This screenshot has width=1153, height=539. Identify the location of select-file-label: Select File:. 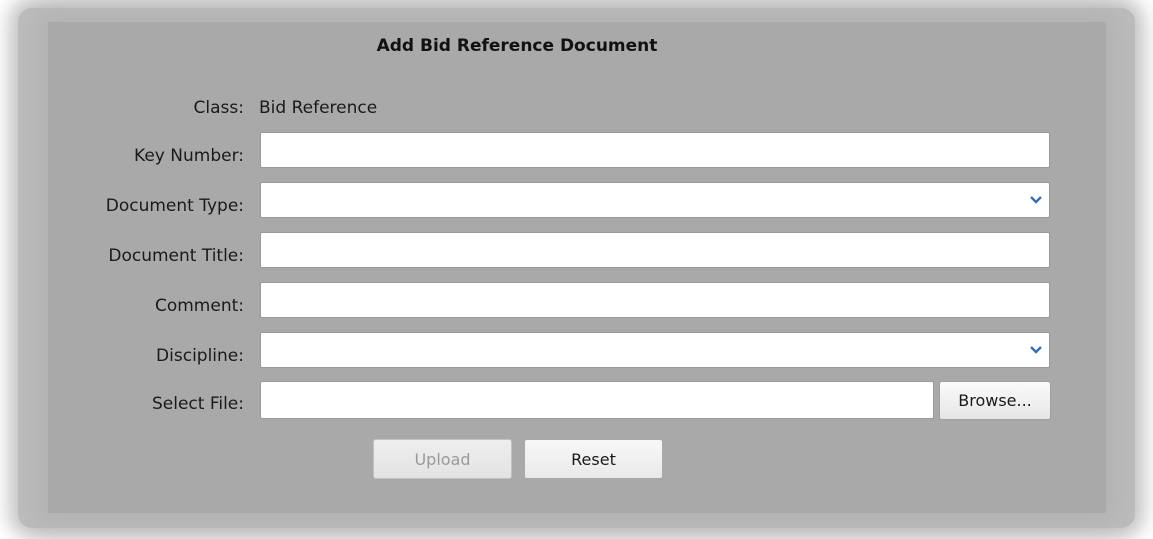
(197, 404).